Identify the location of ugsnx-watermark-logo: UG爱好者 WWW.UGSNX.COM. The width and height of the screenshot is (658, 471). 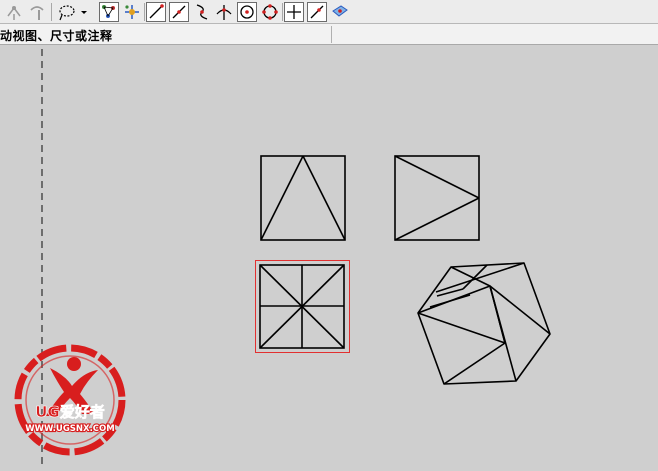
(70, 400).